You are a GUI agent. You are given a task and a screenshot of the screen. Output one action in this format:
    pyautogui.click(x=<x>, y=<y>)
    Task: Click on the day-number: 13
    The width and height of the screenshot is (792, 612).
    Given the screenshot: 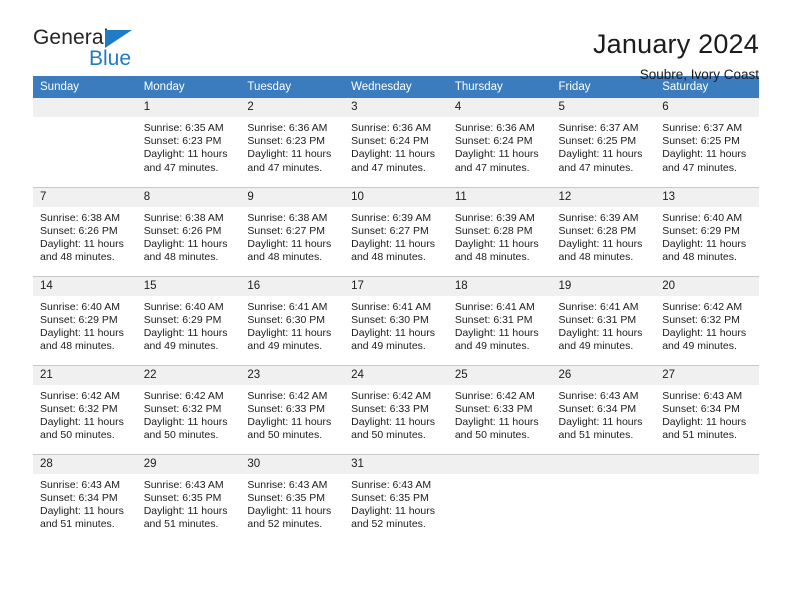 What is the action you would take?
    pyautogui.click(x=707, y=197)
    